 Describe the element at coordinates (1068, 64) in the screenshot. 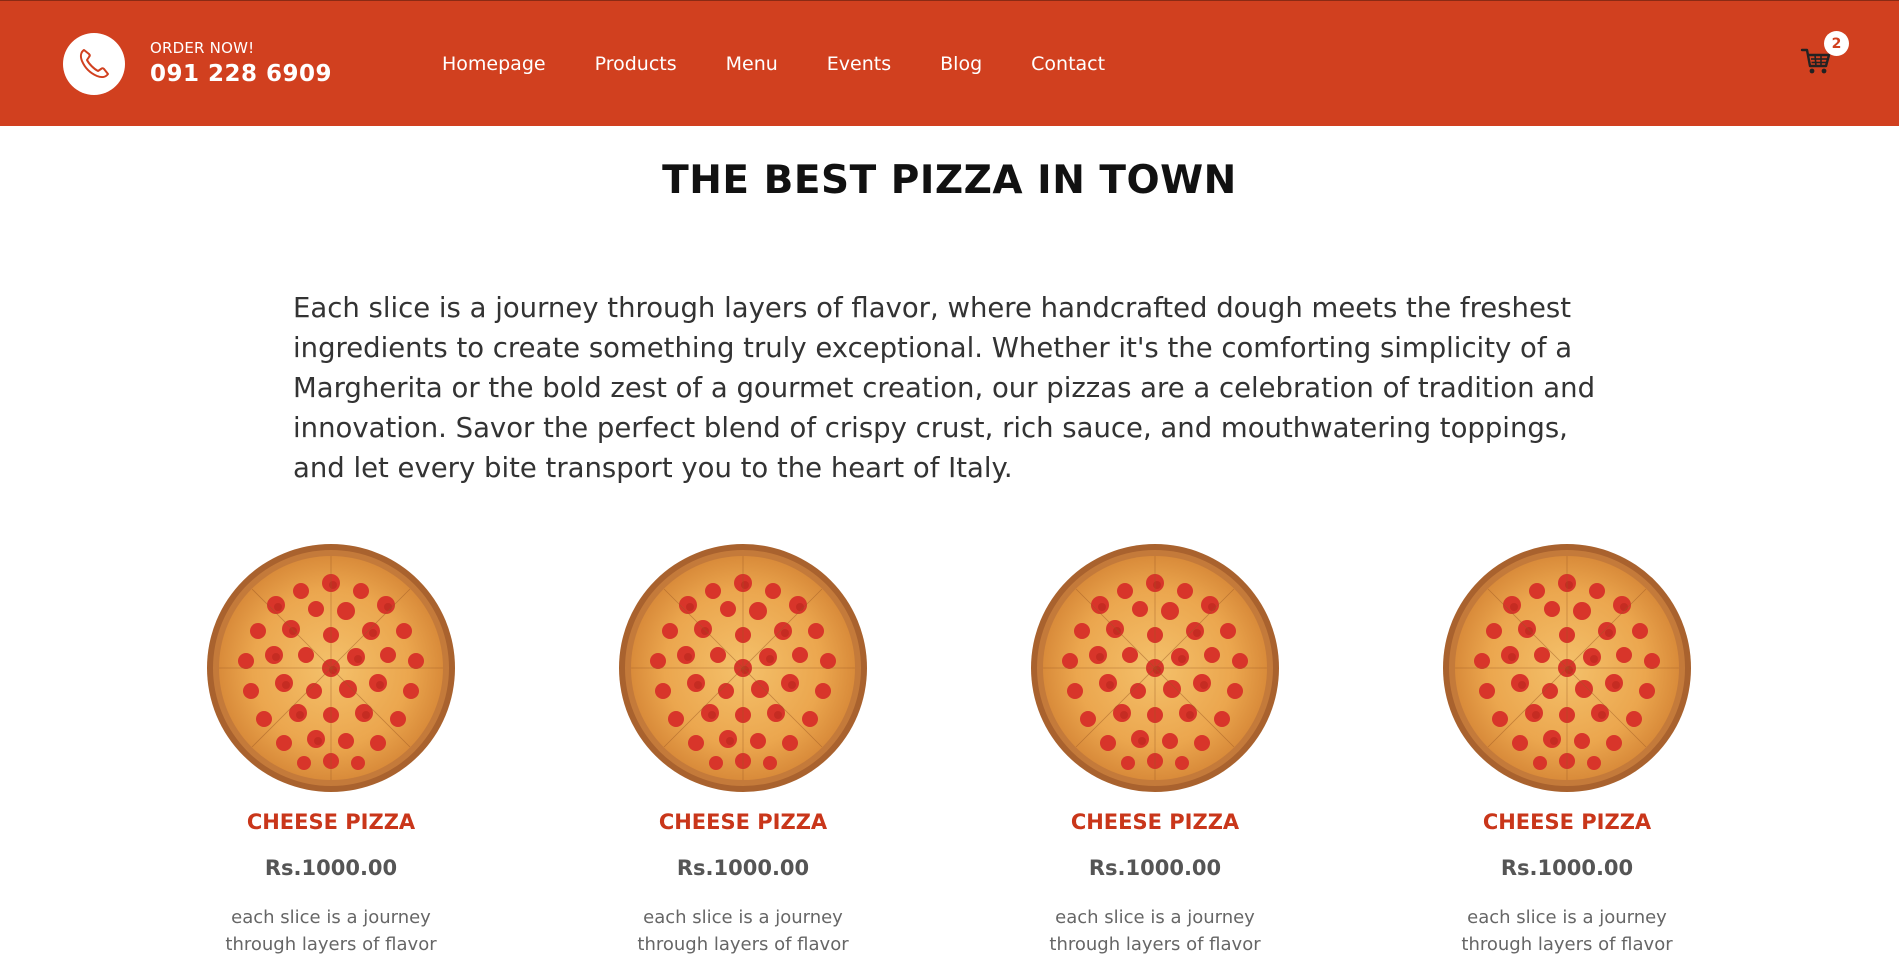

I see `nav-contact: Contact` at that location.